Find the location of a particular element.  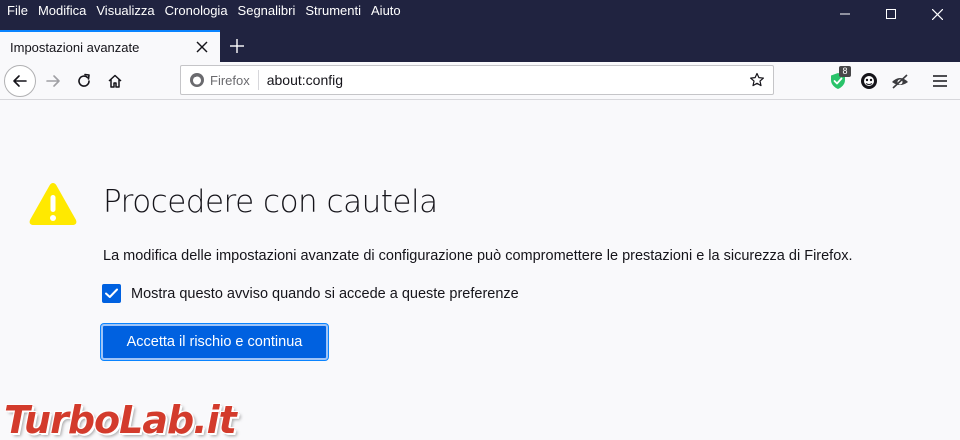

navigation-toolbar: Firefox about:config 8 is located at coordinates (480, 81).